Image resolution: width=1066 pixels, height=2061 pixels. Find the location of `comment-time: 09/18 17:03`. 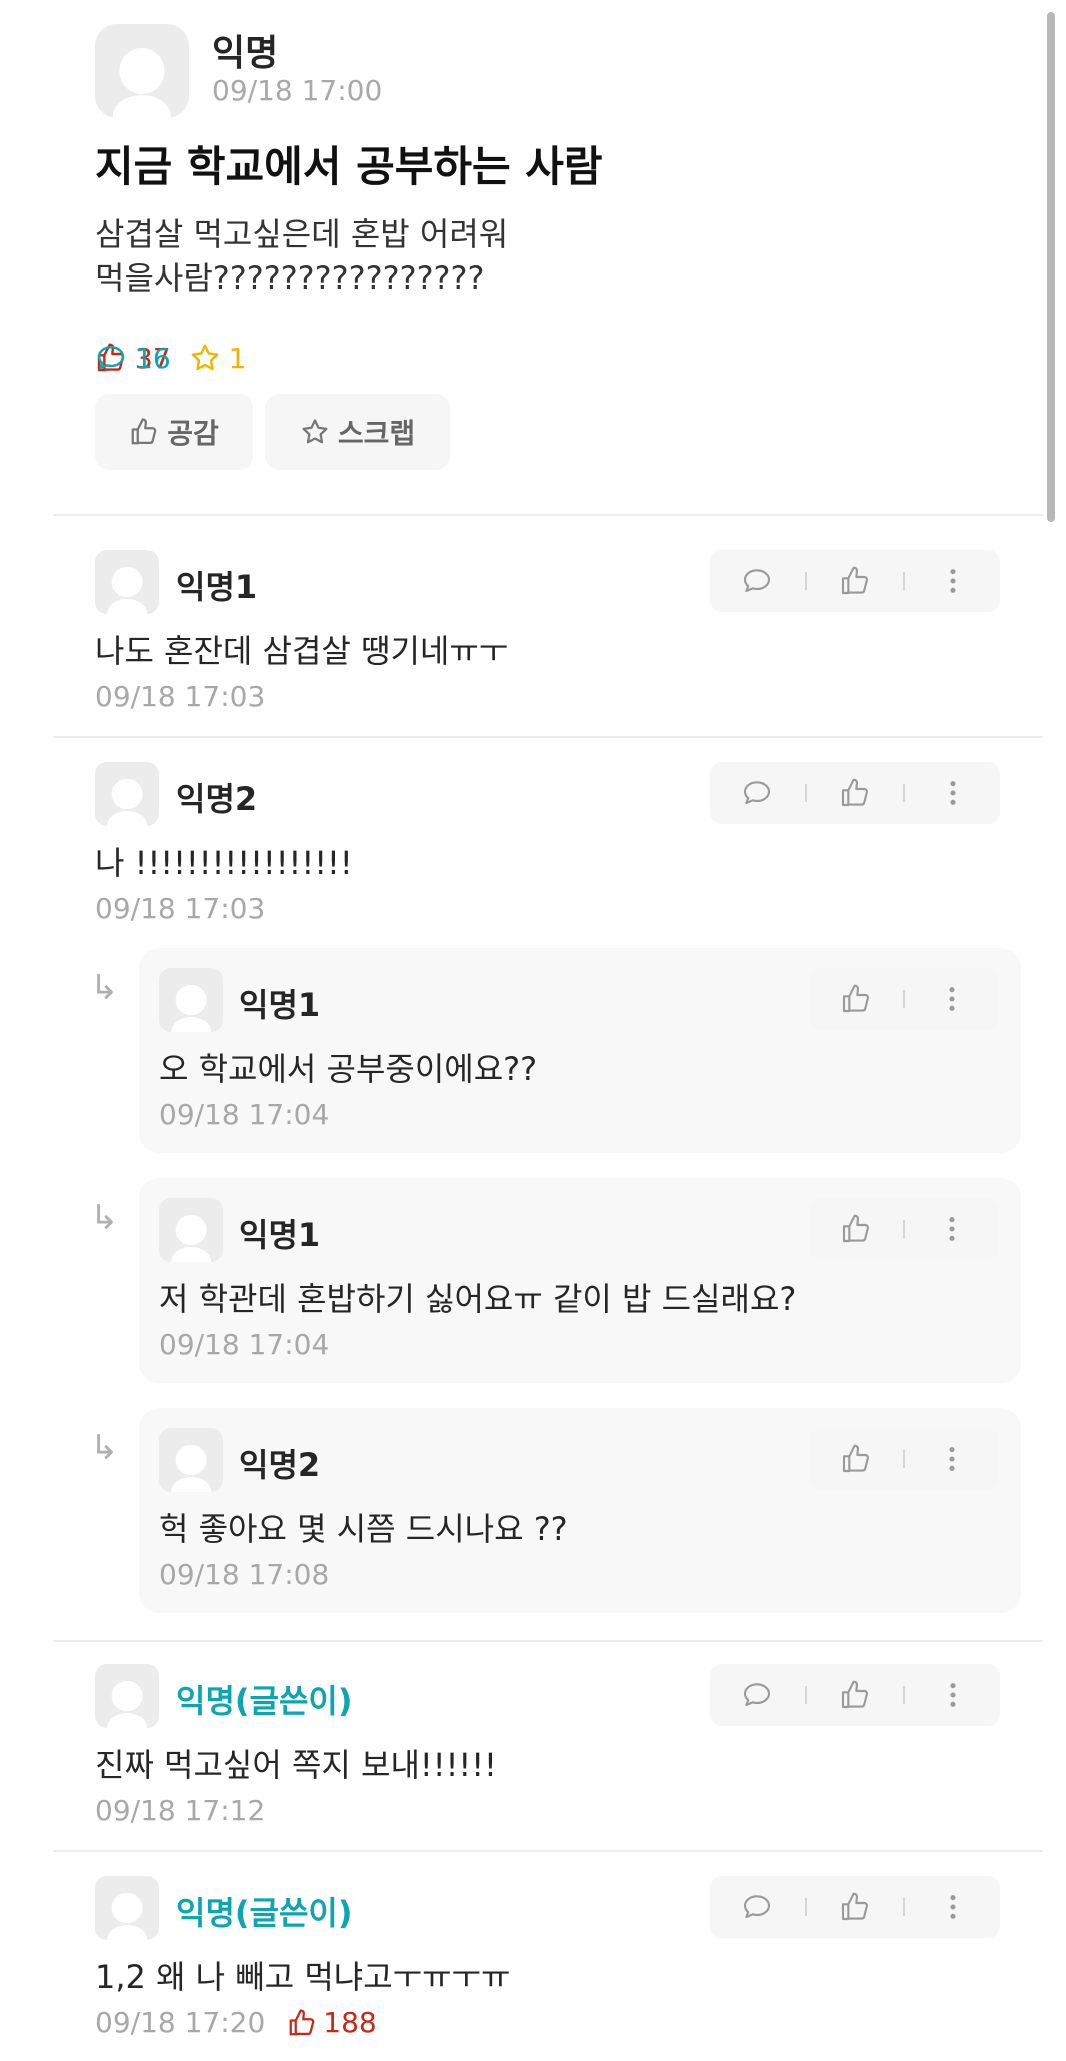

comment-time: 09/18 17:03 is located at coordinates (180, 696).